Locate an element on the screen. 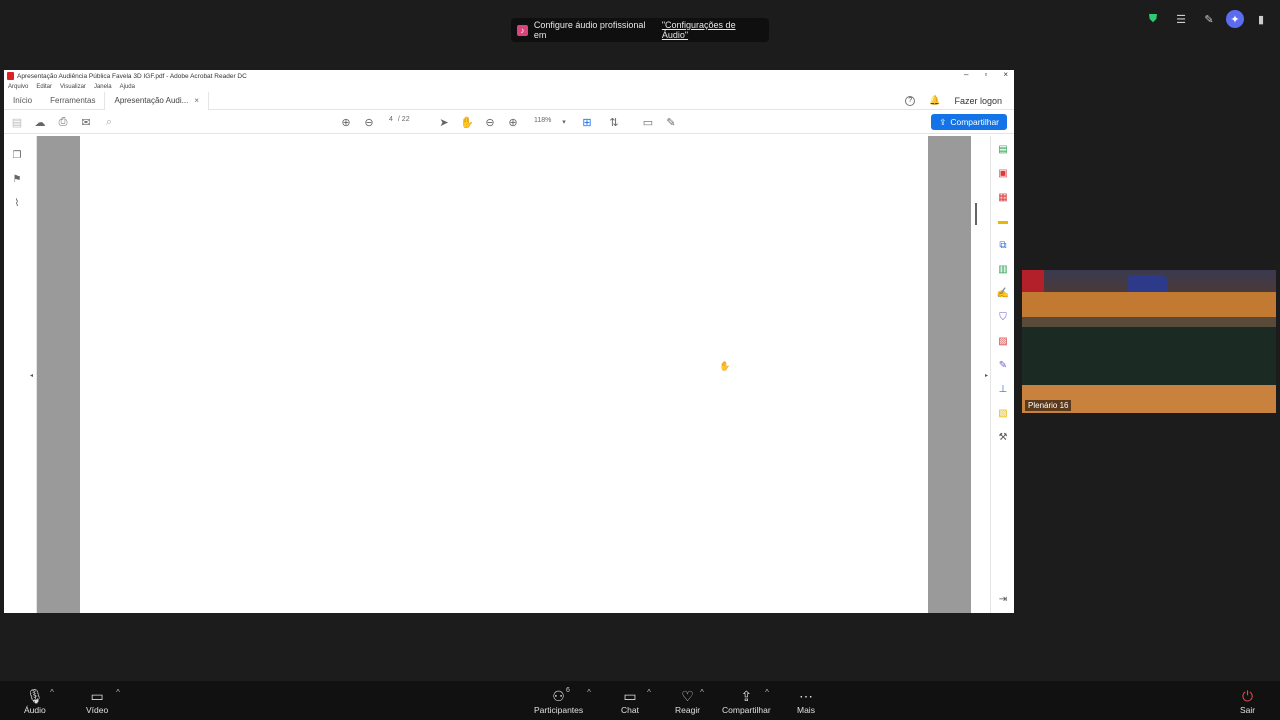 The image size is (1280, 720). bookmark-icon: ⚑ is located at coordinates (17, 179).